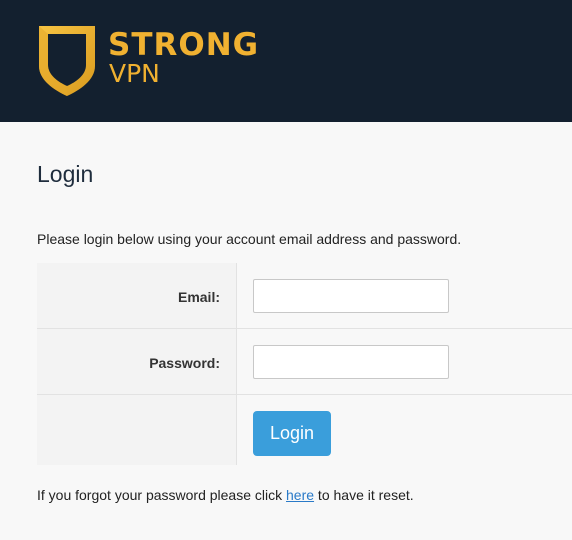 The image size is (572, 540). What do you see at coordinates (162, 495) in the screenshot?
I see `forgot-text-before: If you forgot your password please click` at bounding box center [162, 495].